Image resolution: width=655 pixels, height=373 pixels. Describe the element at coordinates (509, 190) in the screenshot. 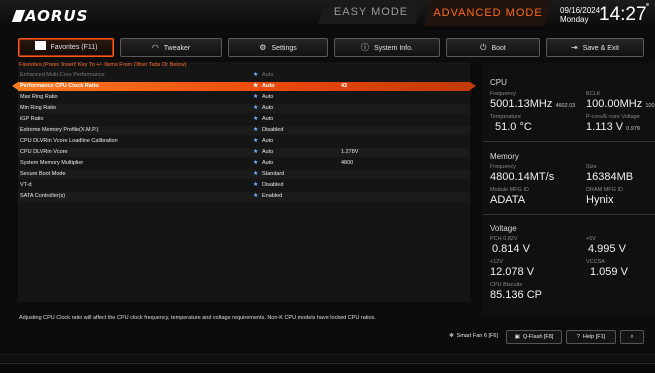

I see `module-mfg-label: Module MFG ID` at that location.